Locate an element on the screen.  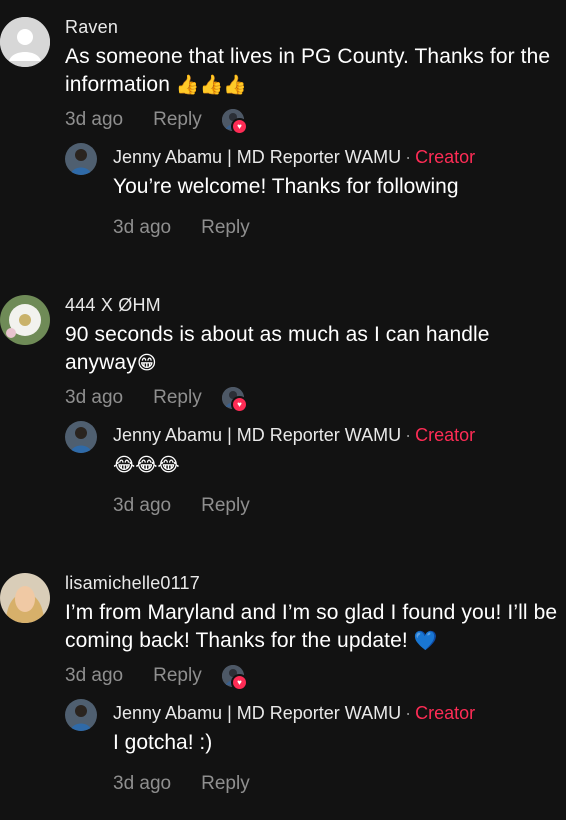
comment-emoji: 😁 is located at coordinates (146, 363).